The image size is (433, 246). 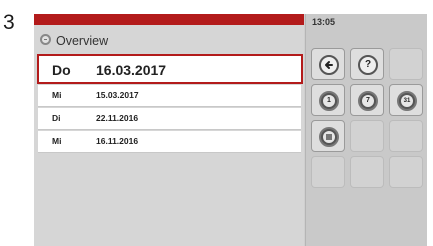 I want to click on month-view-button: 31, so click(x=406, y=100).